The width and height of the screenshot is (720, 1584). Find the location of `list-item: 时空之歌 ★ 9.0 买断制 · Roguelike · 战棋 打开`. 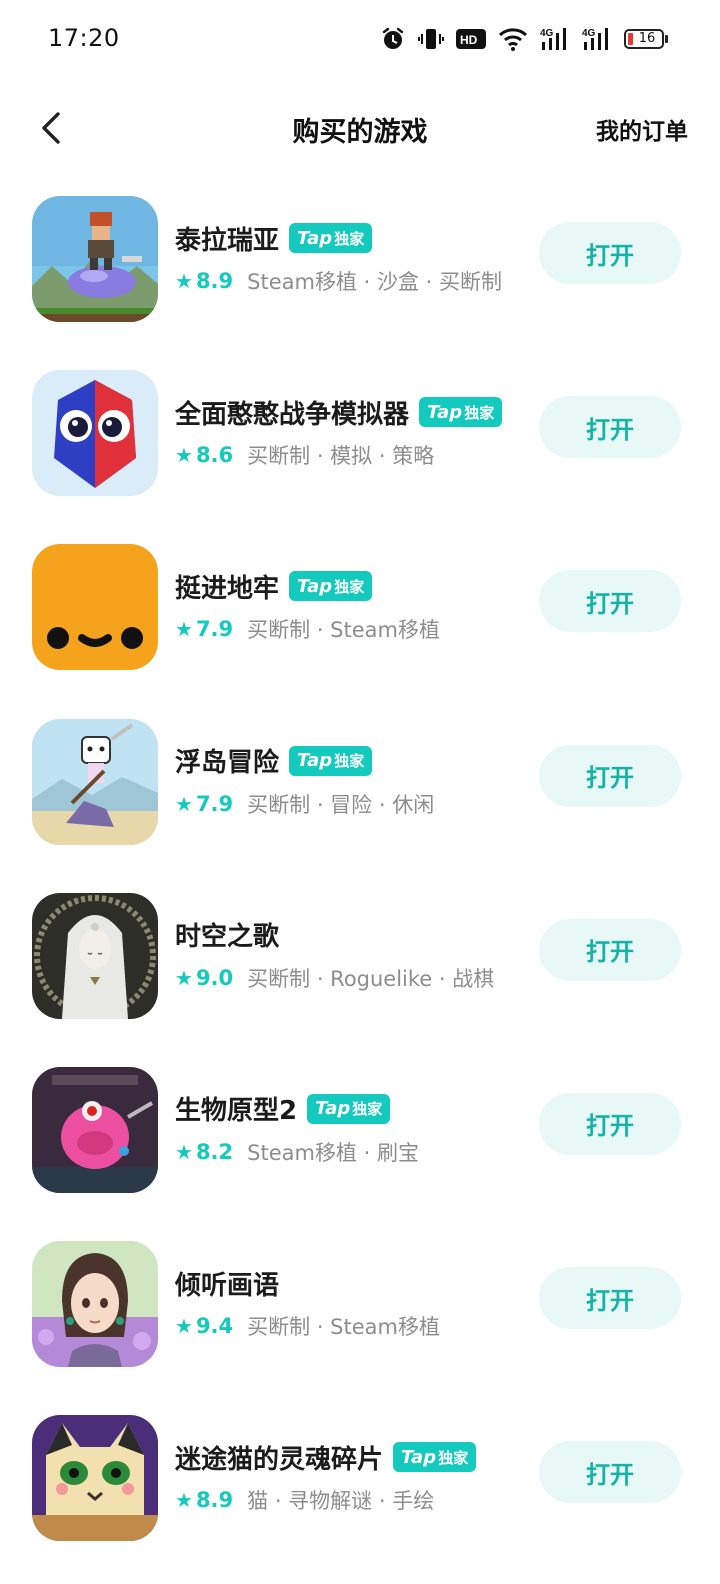

list-item: 时空之歌 ★ 9.0 买断制 · Roguelike · 战棋 打开 is located at coordinates (360, 958).